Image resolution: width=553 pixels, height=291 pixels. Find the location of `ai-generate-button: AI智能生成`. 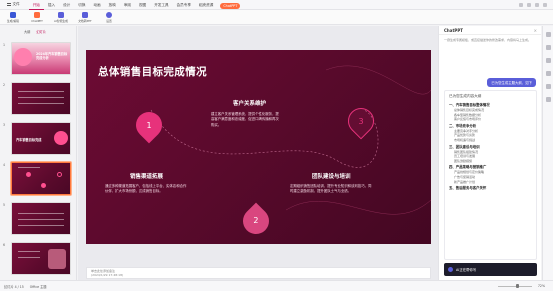

ai-generate-button: AI智能生成 is located at coordinates (61, 17).